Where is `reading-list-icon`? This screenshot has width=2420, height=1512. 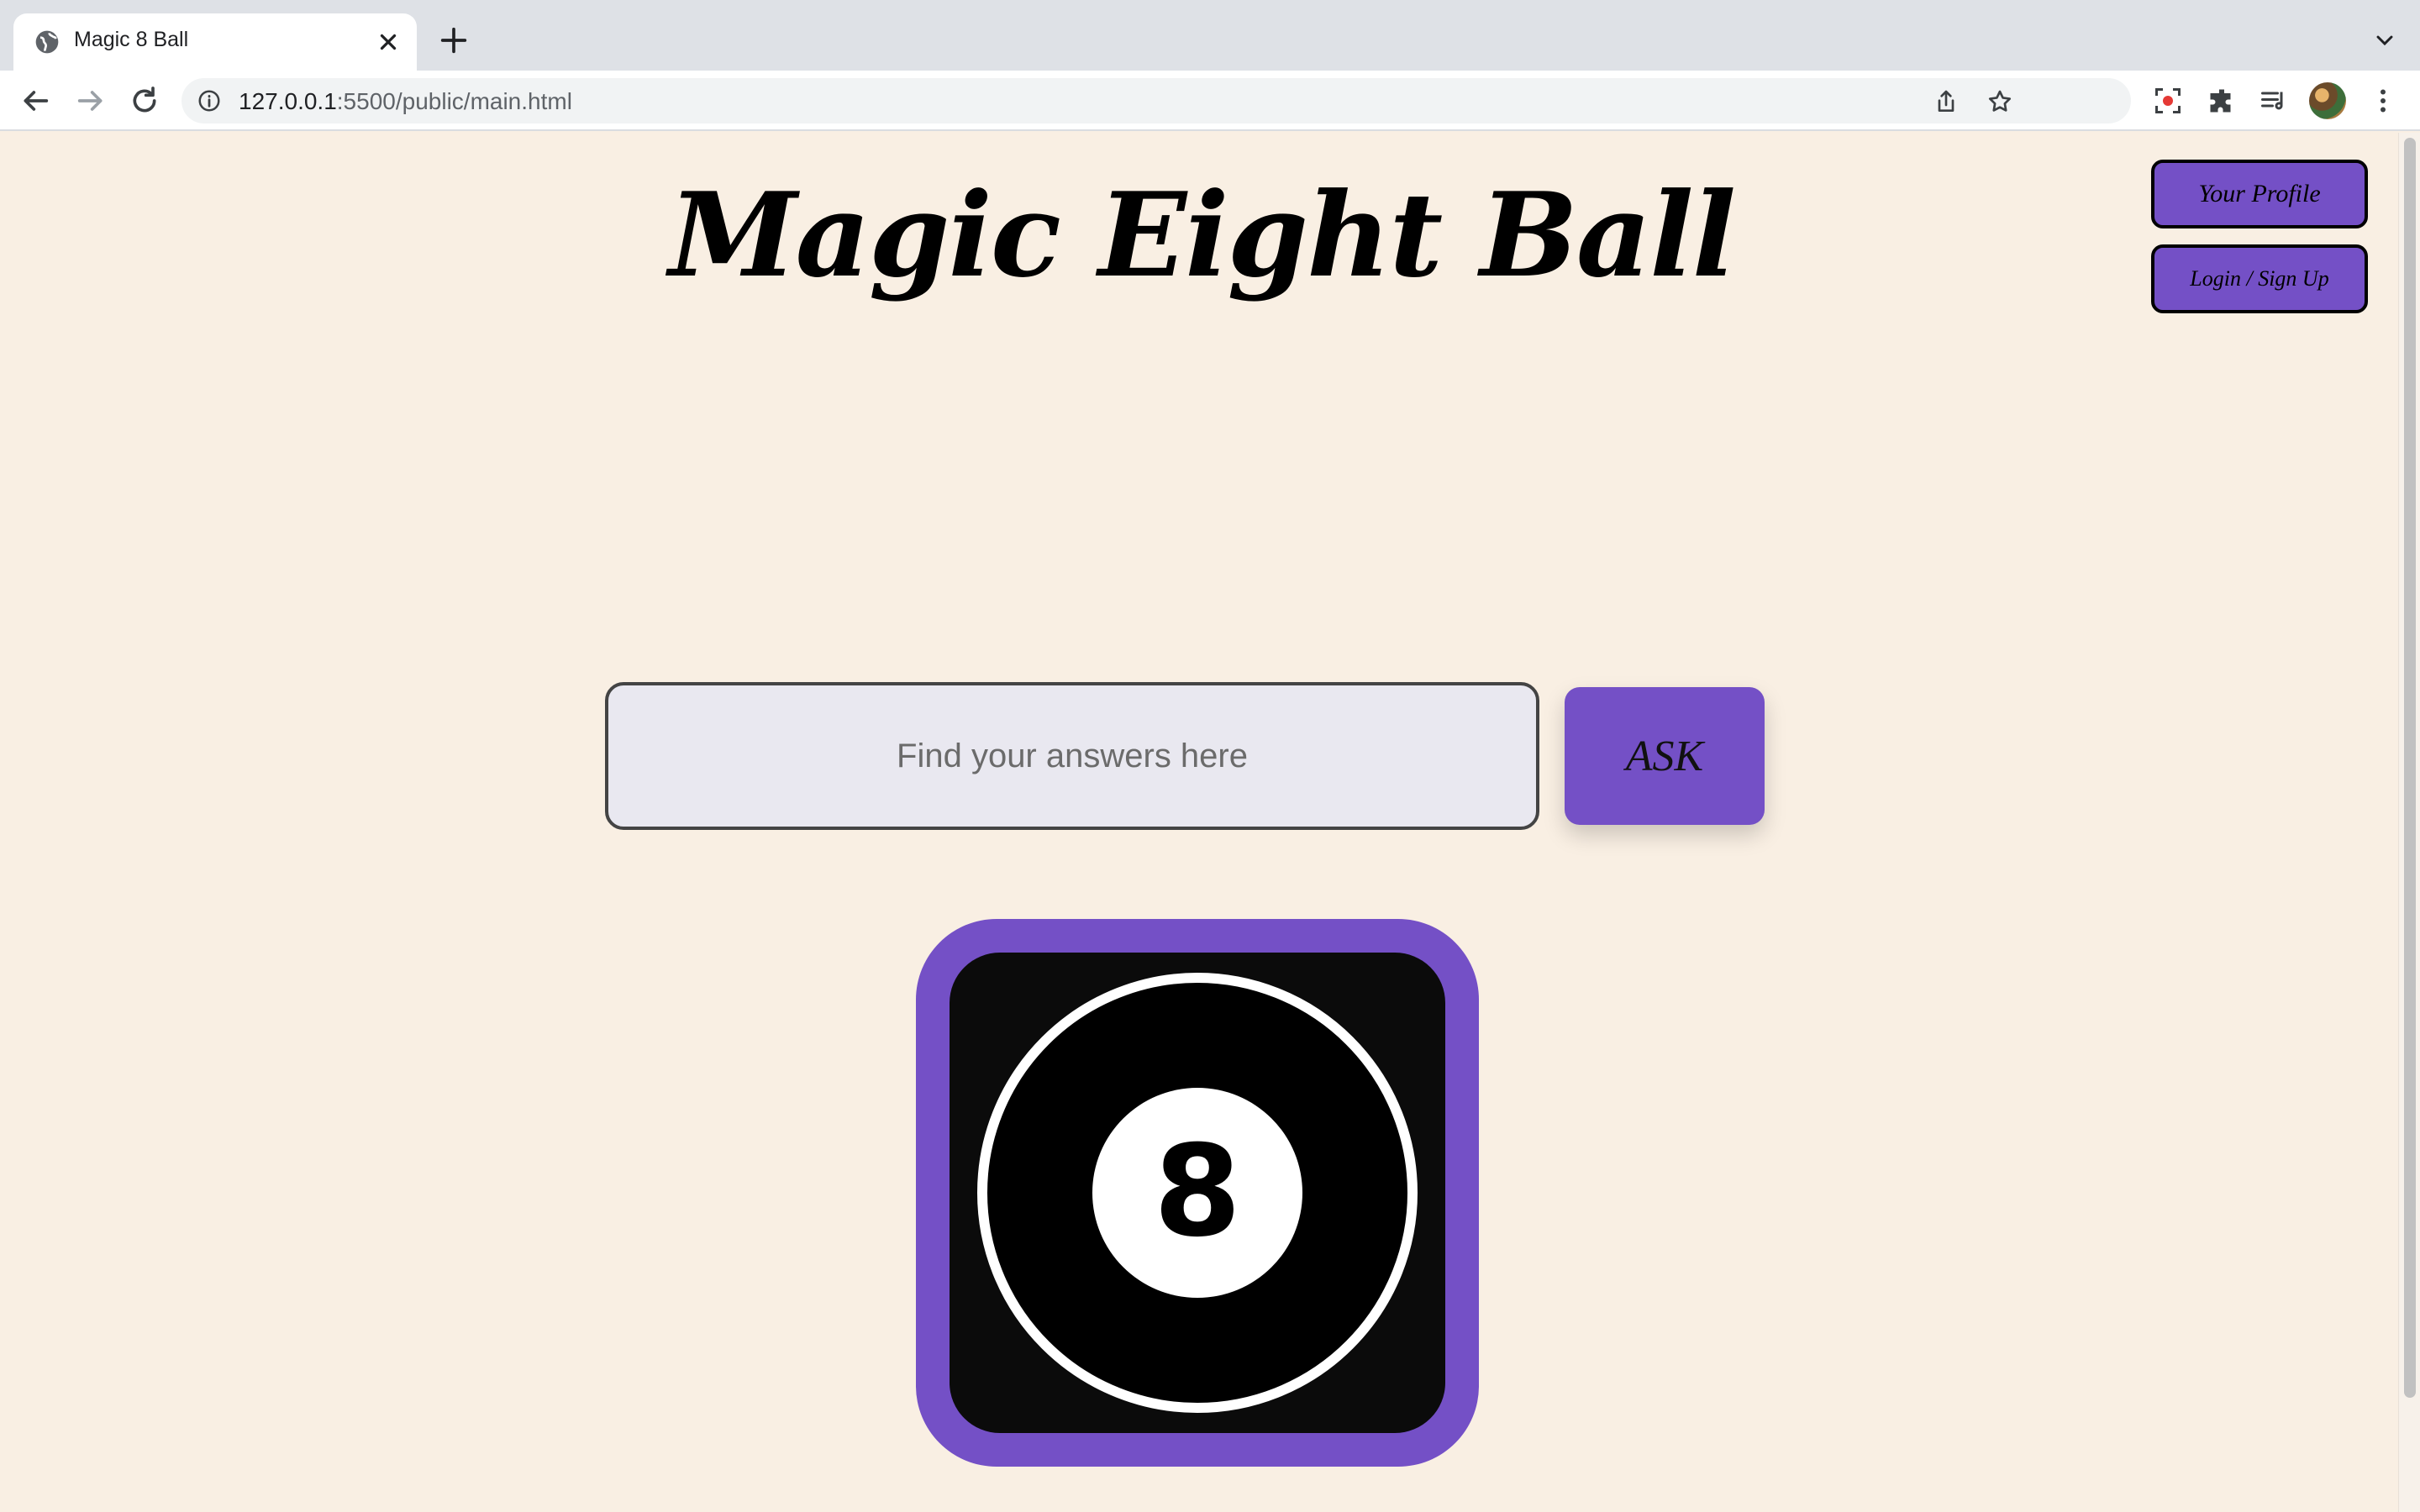 reading-list-icon is located at coordinates (2274, 101).